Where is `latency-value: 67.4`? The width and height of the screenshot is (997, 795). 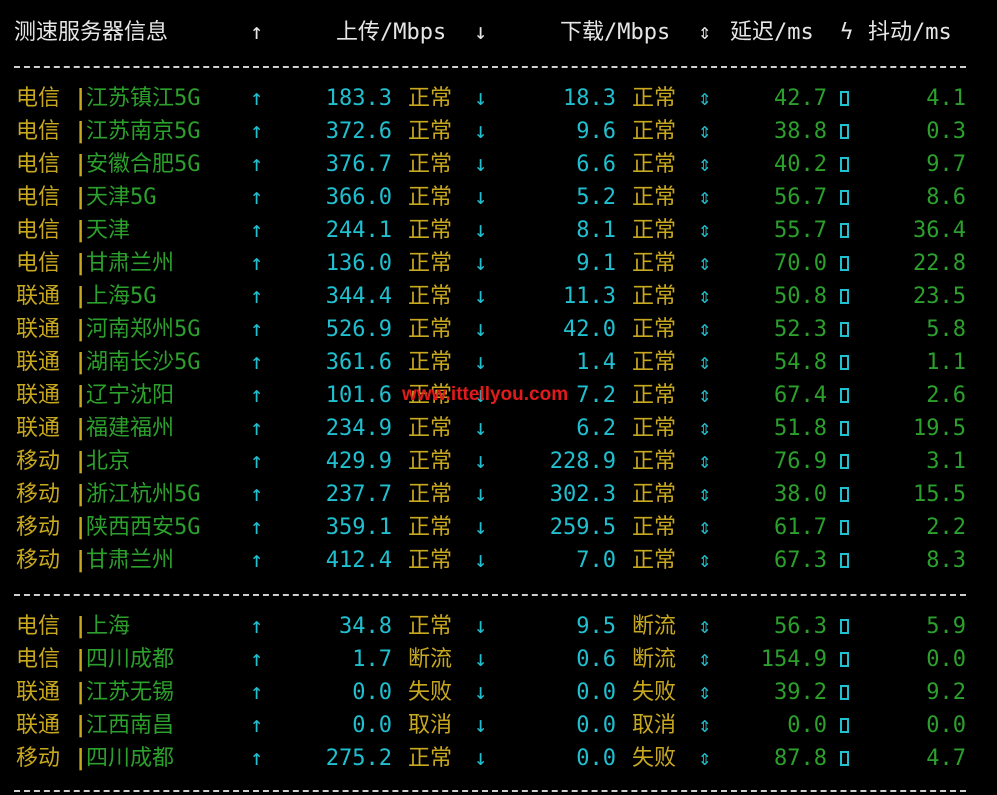
latency-value: 67.4 is located at coordinates (800, 395).